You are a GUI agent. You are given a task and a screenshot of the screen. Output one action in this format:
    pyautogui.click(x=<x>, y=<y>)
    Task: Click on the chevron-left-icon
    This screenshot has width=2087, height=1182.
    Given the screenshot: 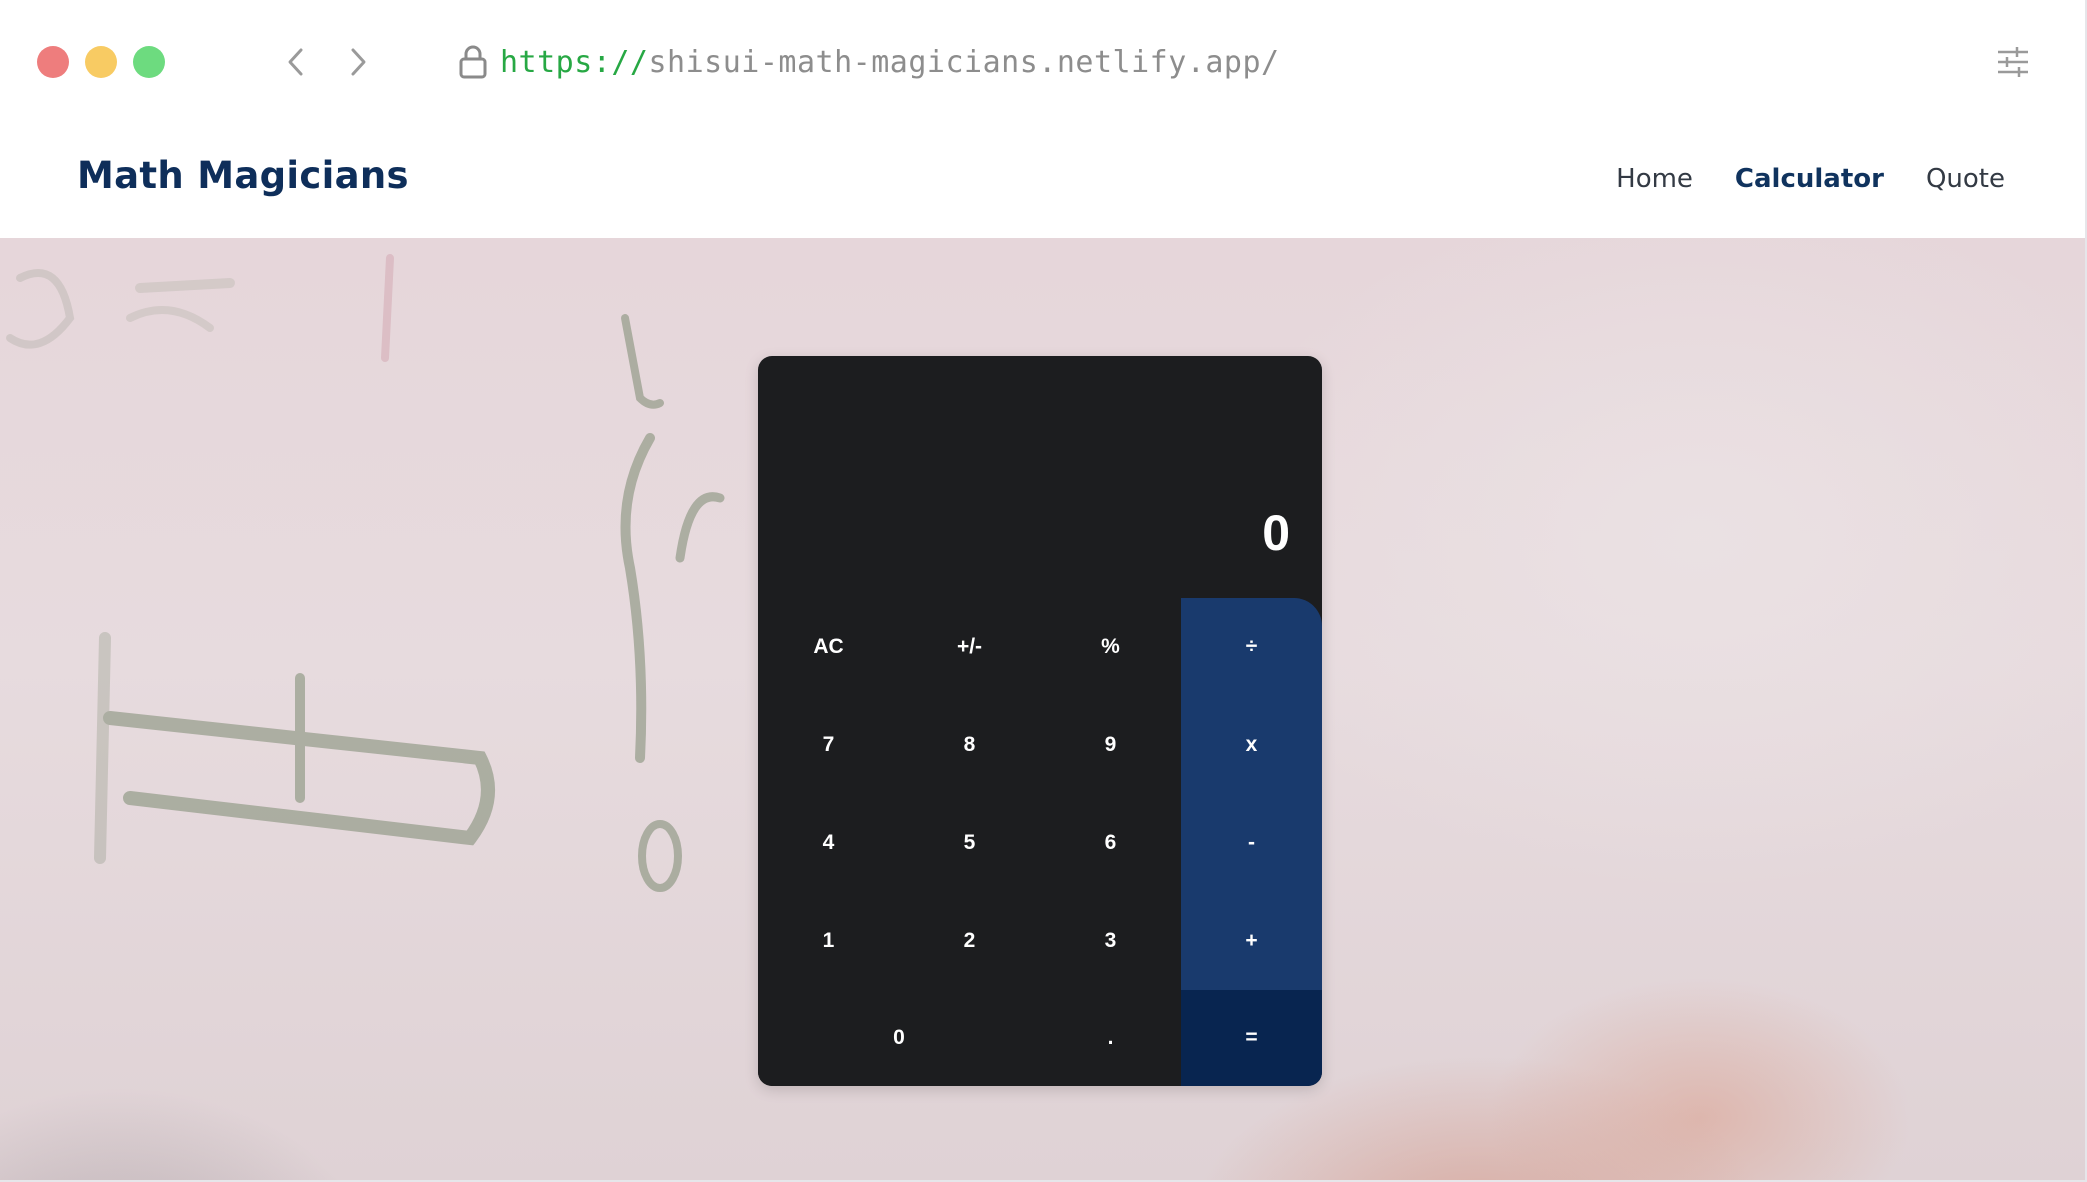 What is the action you would take?
    pyautogui.click(x=295, y=62)
    